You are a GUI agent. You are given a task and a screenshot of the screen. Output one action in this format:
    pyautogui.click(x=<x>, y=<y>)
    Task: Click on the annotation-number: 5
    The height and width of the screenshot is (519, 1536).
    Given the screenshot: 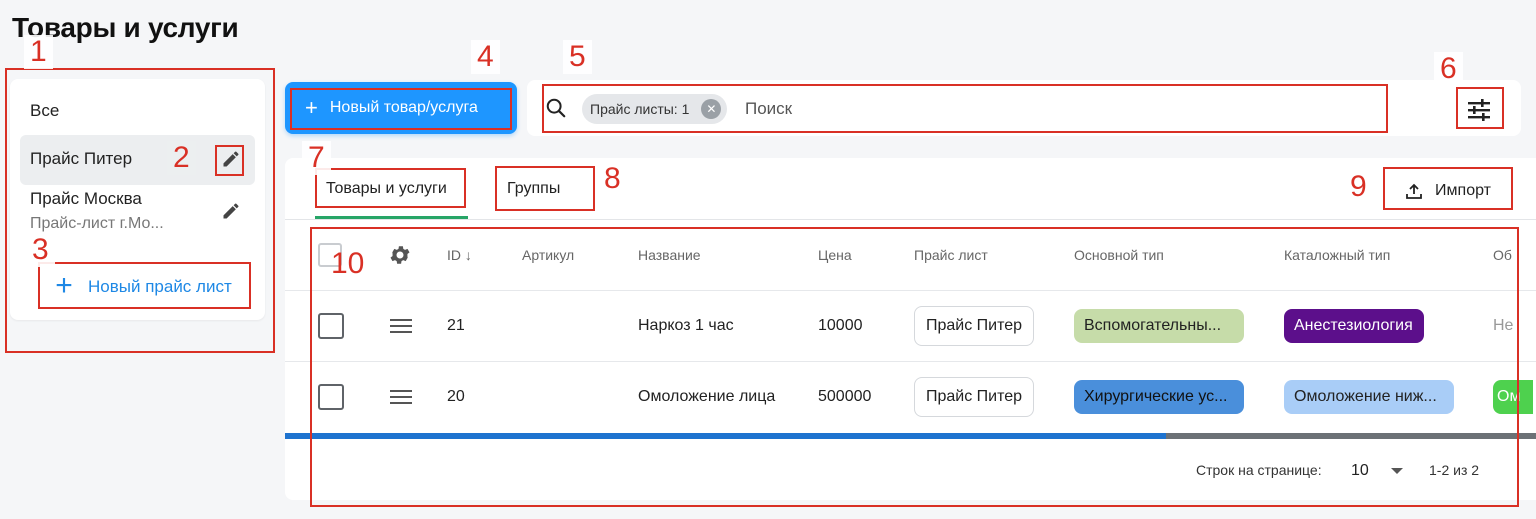 What is the action you would take?
    pyautogui.click(x=577, y=57)
    